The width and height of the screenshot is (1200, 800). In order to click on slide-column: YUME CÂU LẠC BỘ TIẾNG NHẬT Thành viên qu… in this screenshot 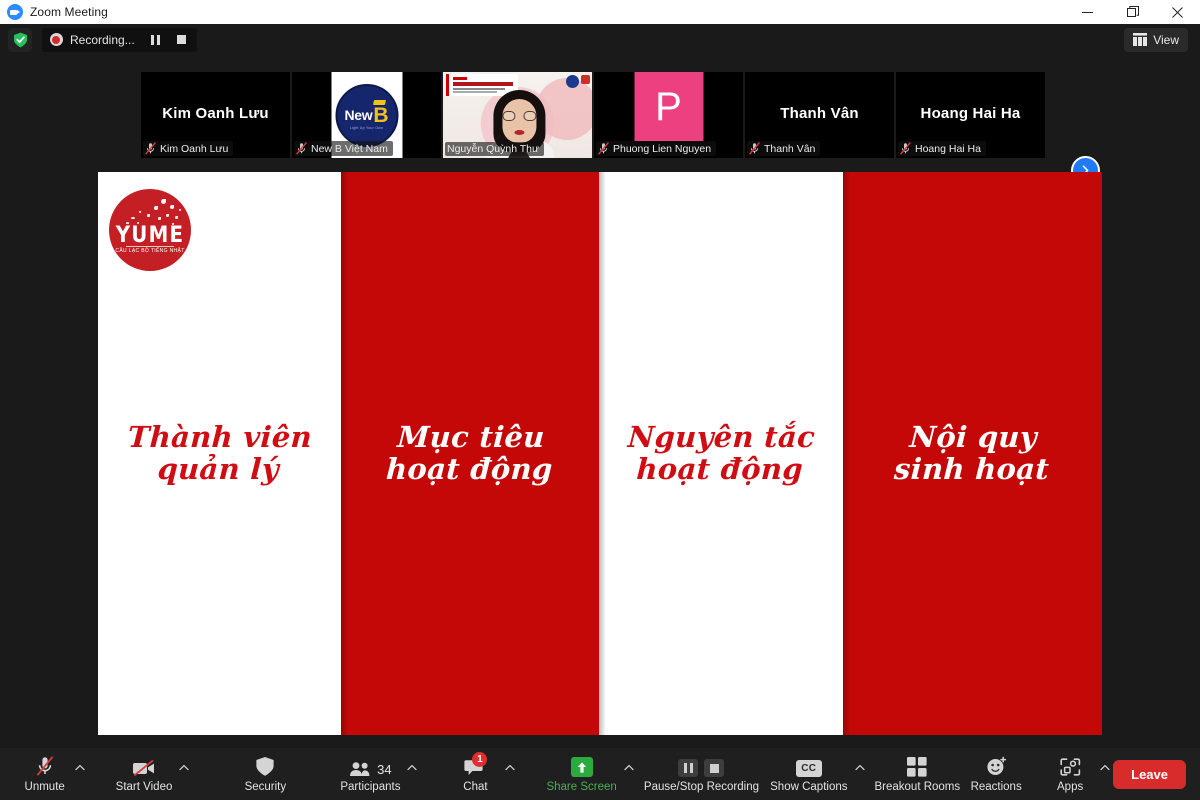, I will do `click(219, 453)`.